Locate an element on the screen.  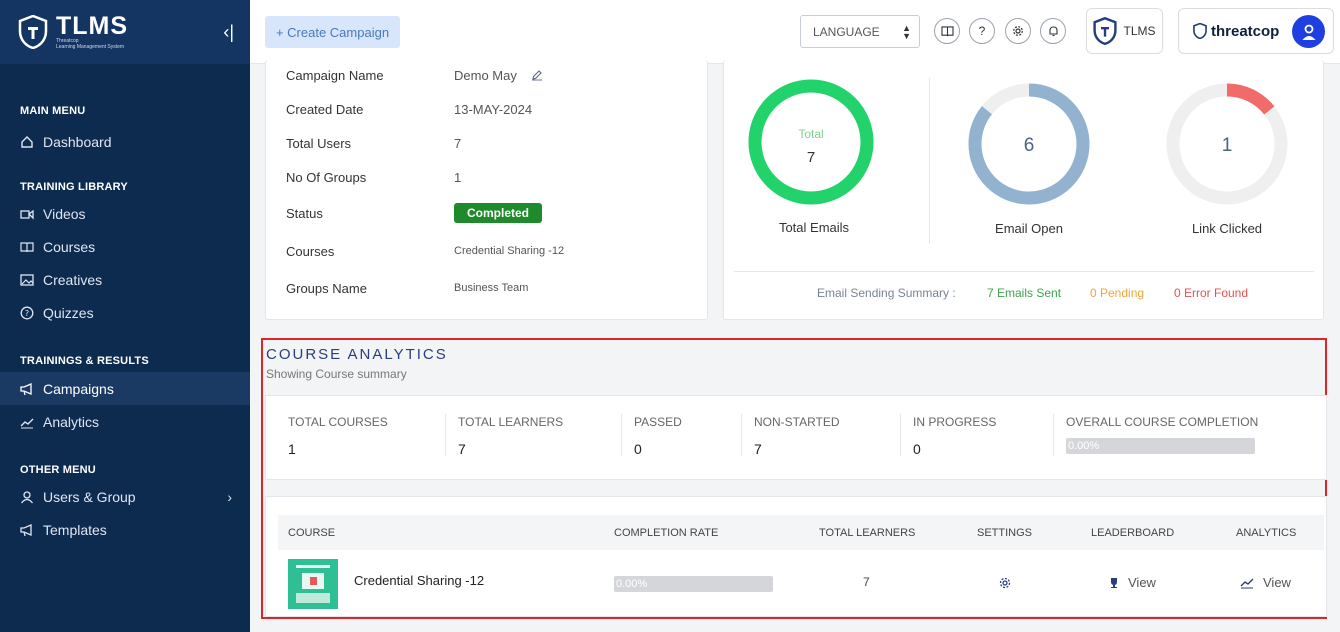
sidebar-item-analytics: Analytics is located at coordinates (125, 421).